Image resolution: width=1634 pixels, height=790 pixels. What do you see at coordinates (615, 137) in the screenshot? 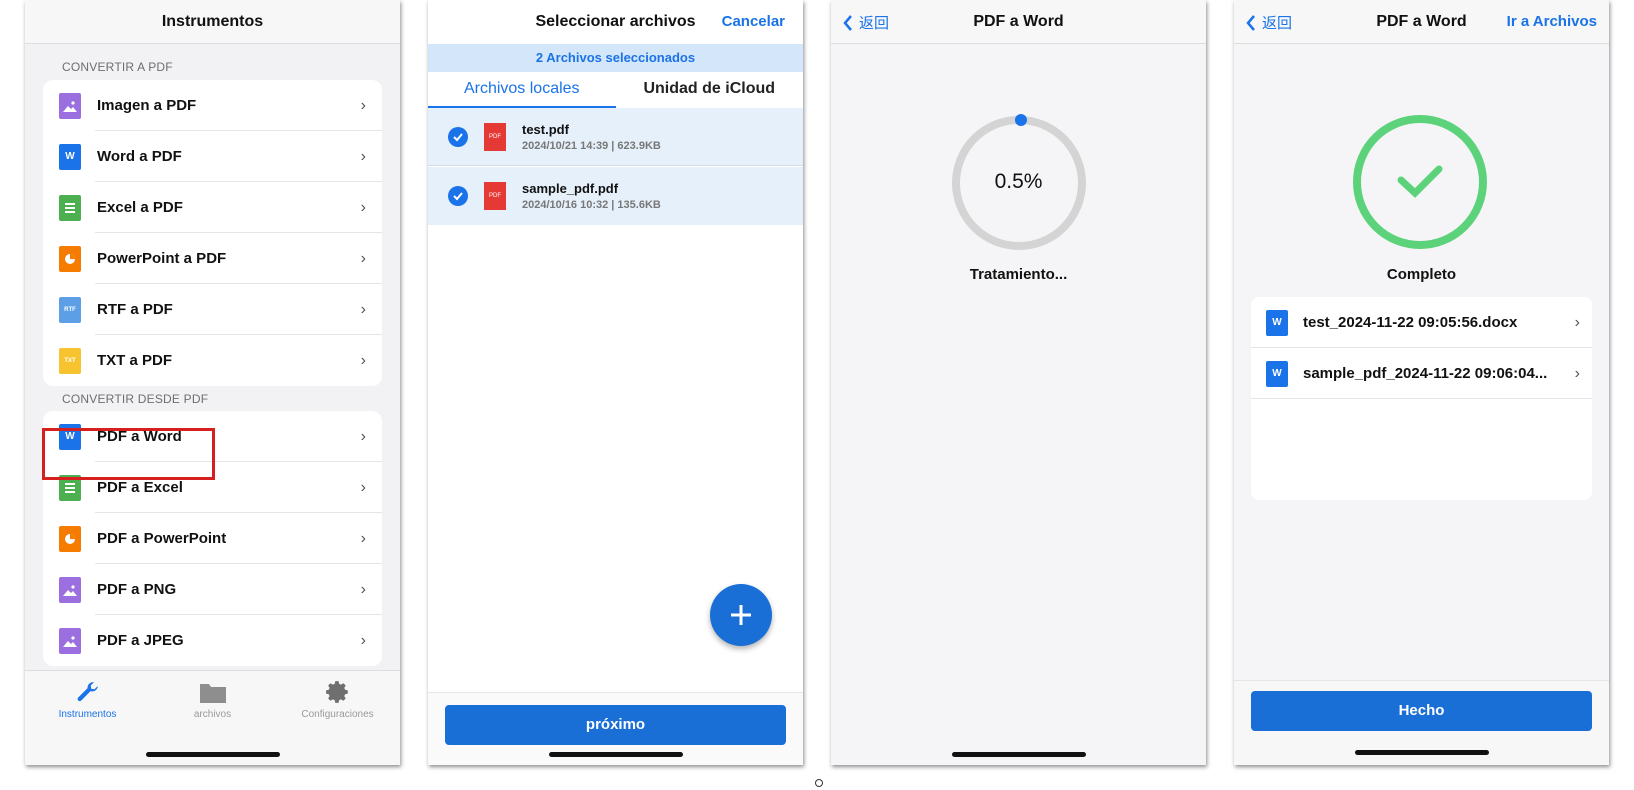
I see `file-row: PDF test.pdf 2024/10/21 14:39 | 623.9KB` at bounding box center [615, 137].